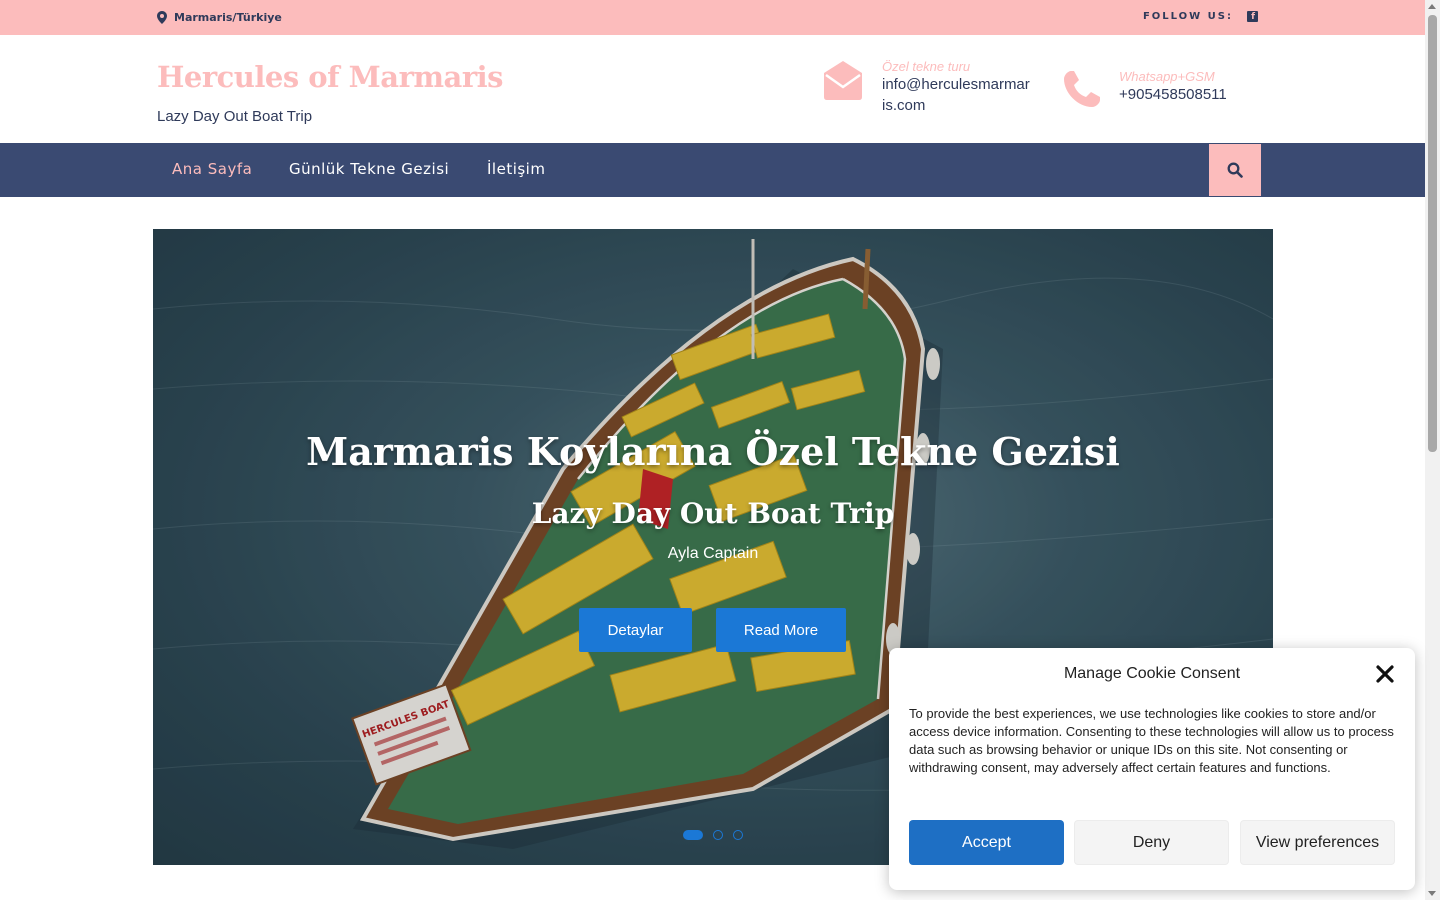 This screenshot has height=900, width=1440. Describe the element at coordinates (1432, 6) in the screenshot. I see `scroll-up-arrow-icon` at that location.